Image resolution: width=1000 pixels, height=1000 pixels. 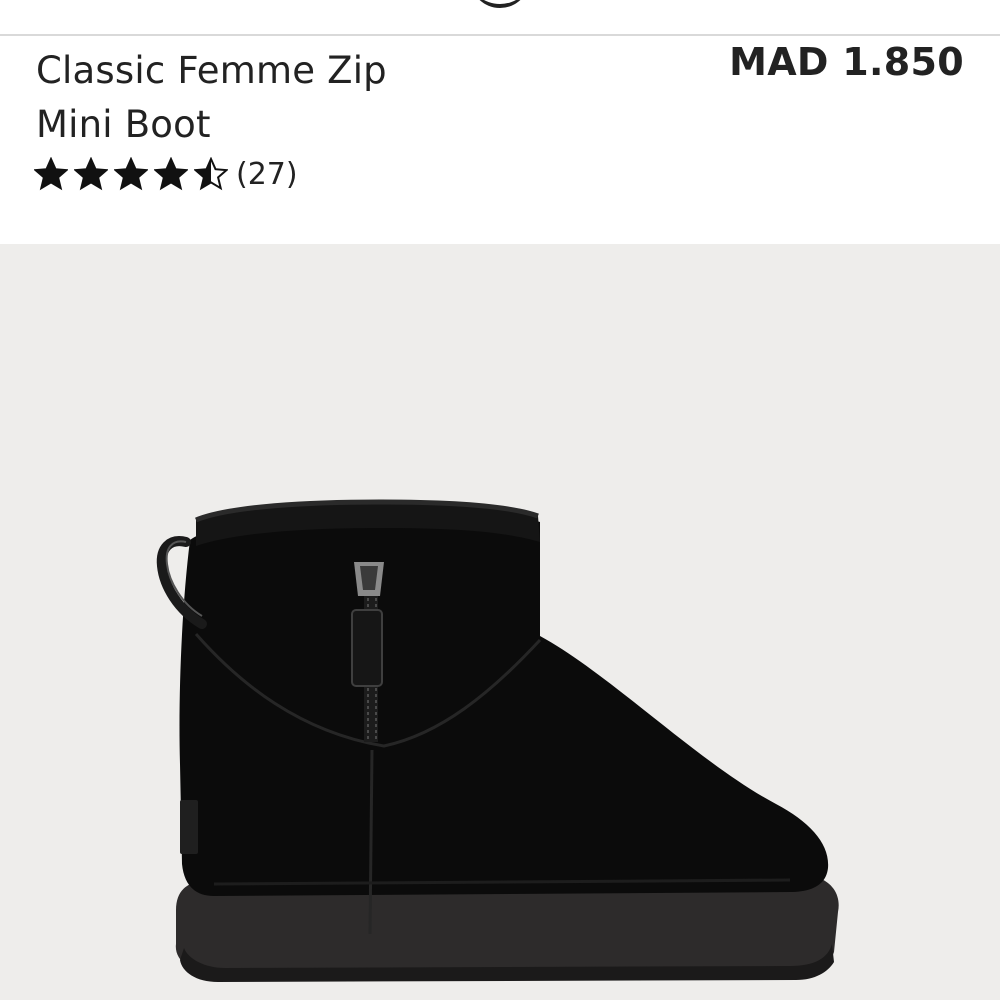 I want to click on review-count: (27), so click(x=267, y=174).